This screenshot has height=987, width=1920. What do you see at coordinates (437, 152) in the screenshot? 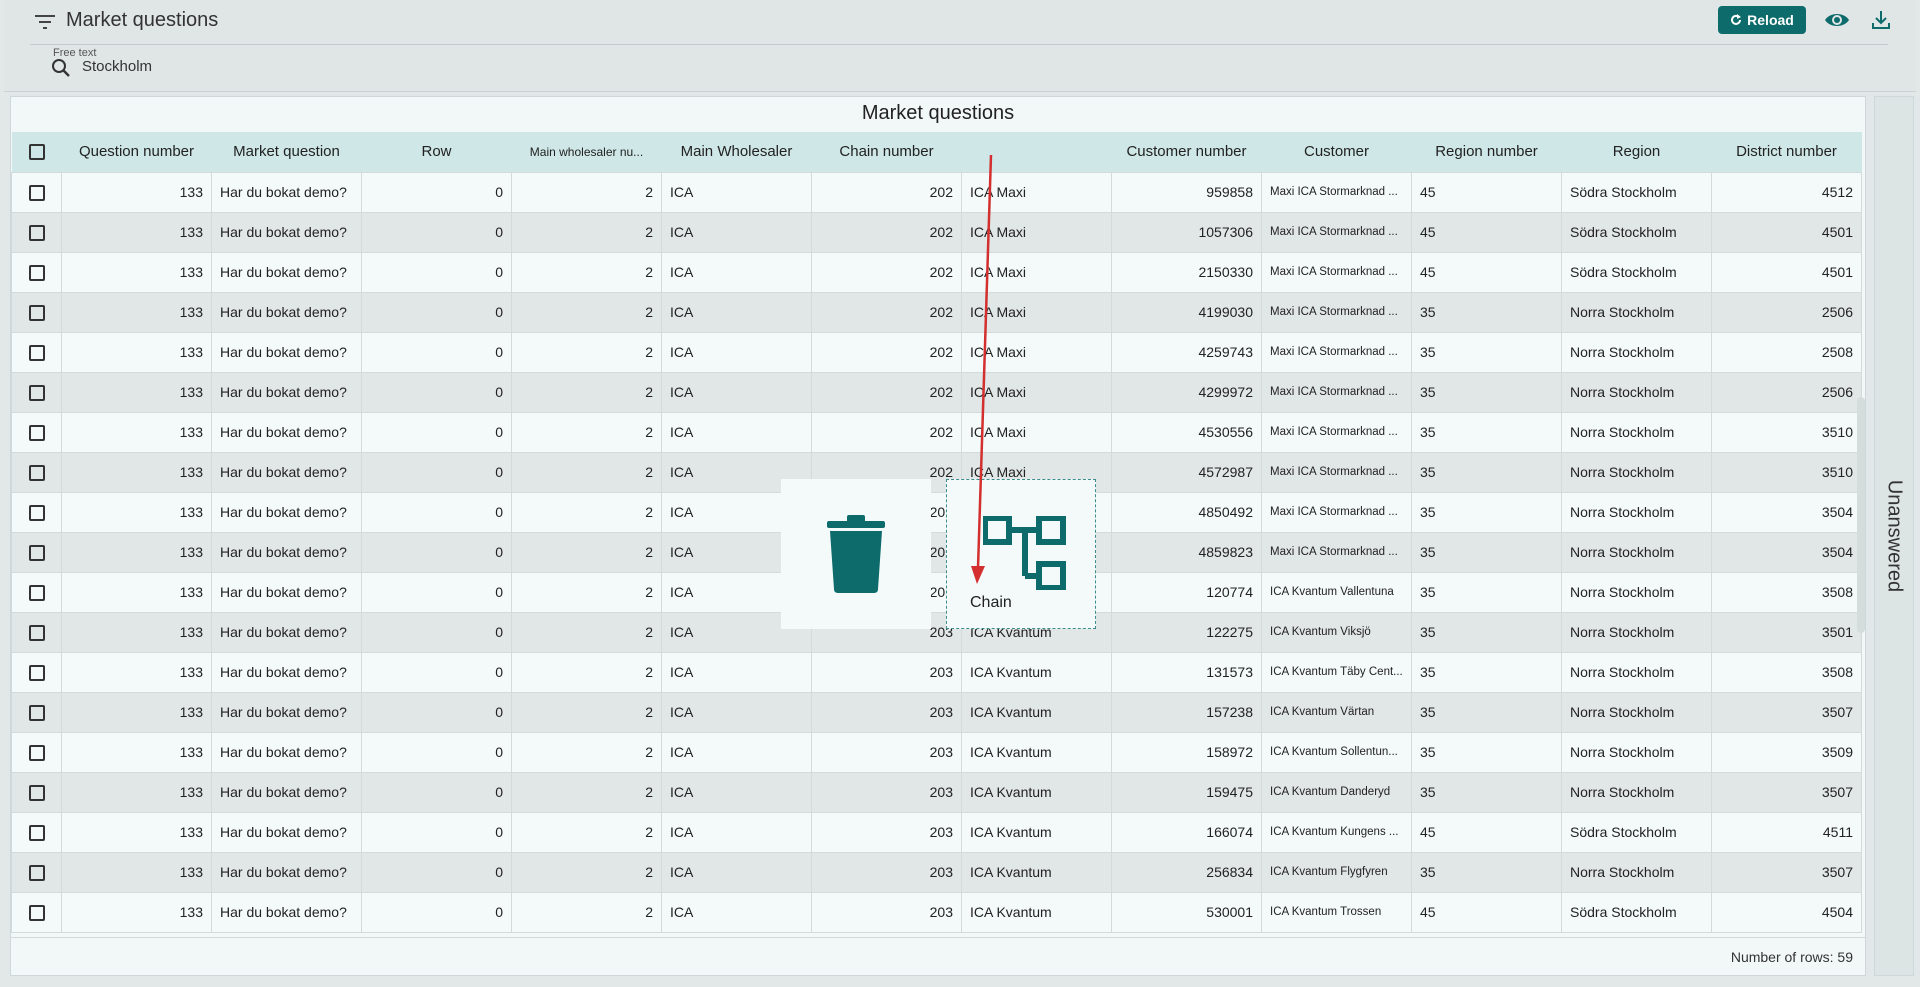
I see `column-header: Row` at bounding box center [437, 152].